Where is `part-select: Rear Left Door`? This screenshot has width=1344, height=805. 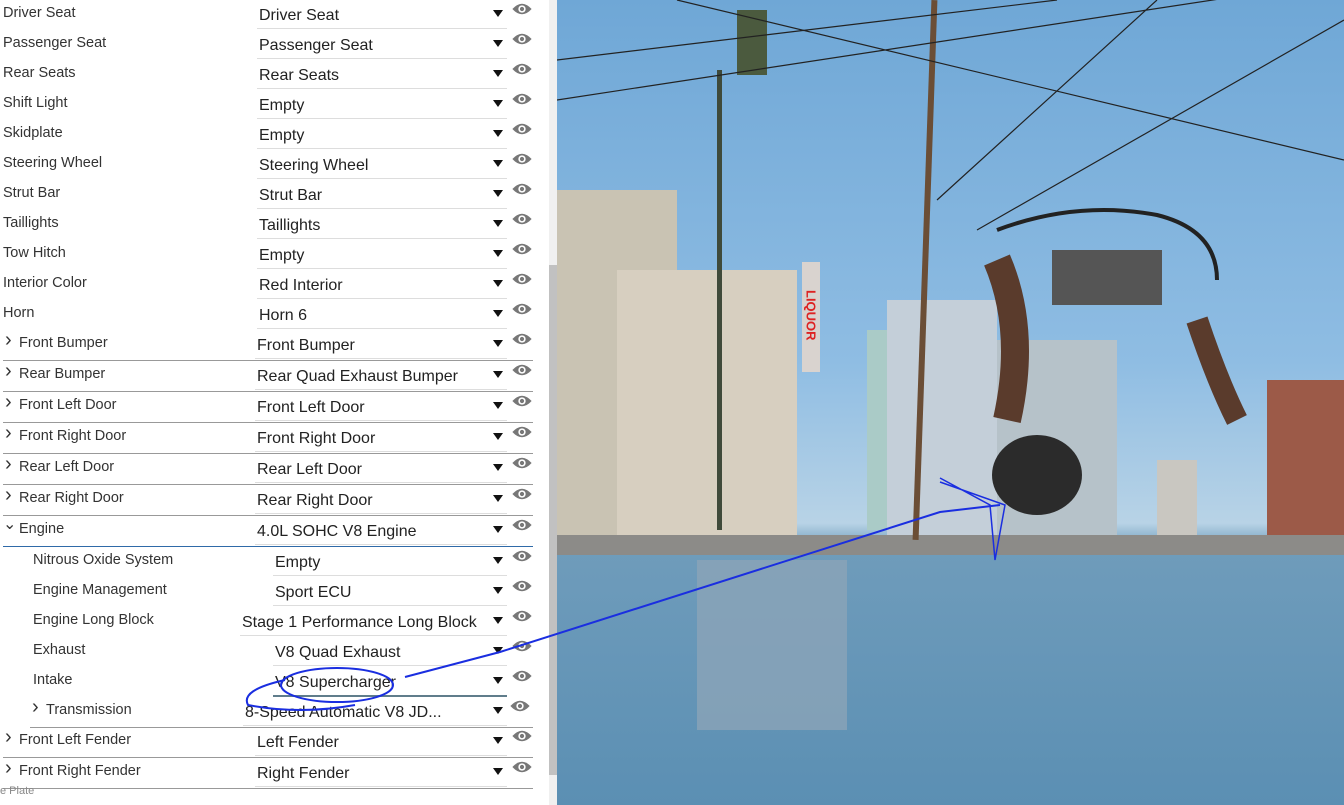
part-select: Rear Left Door is located at coordinates (381, 470).